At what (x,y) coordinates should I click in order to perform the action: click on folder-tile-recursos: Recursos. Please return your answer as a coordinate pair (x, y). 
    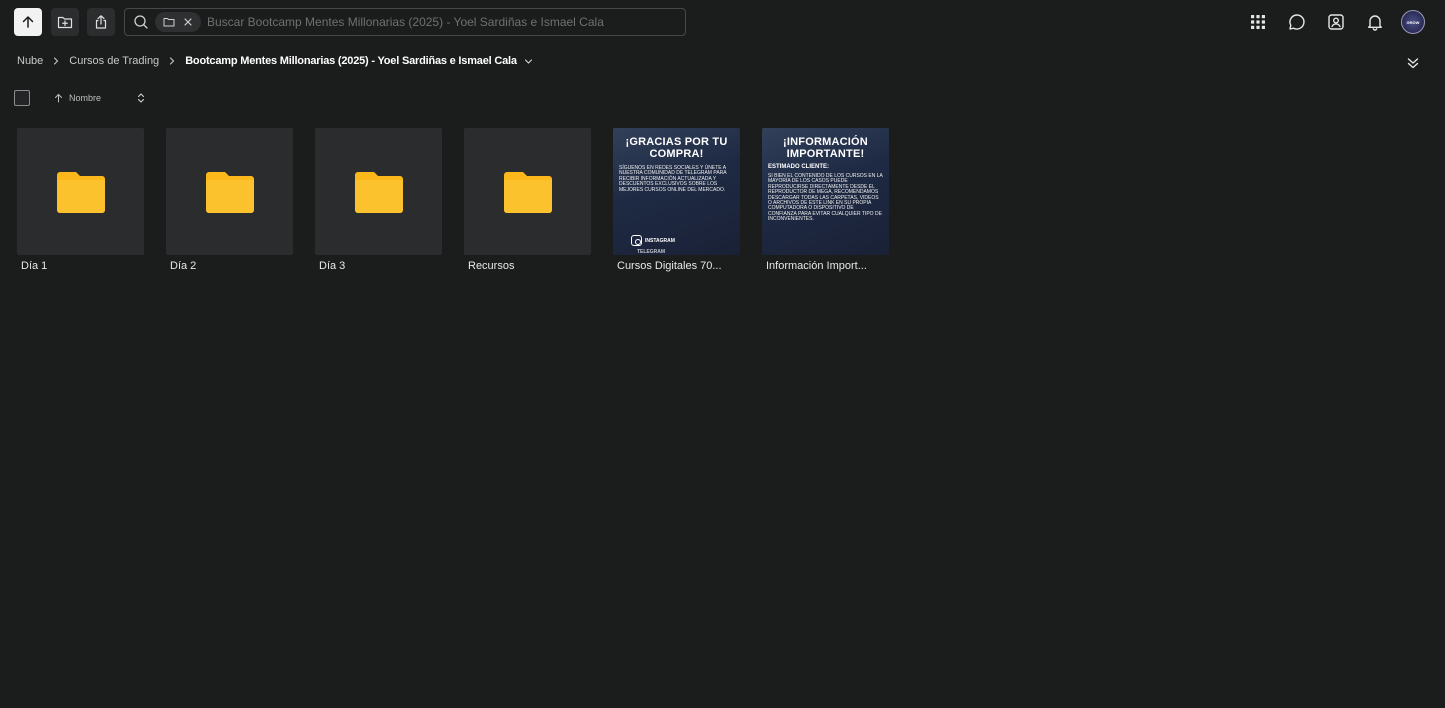
    Looking at the image, I should click on (527, 200).